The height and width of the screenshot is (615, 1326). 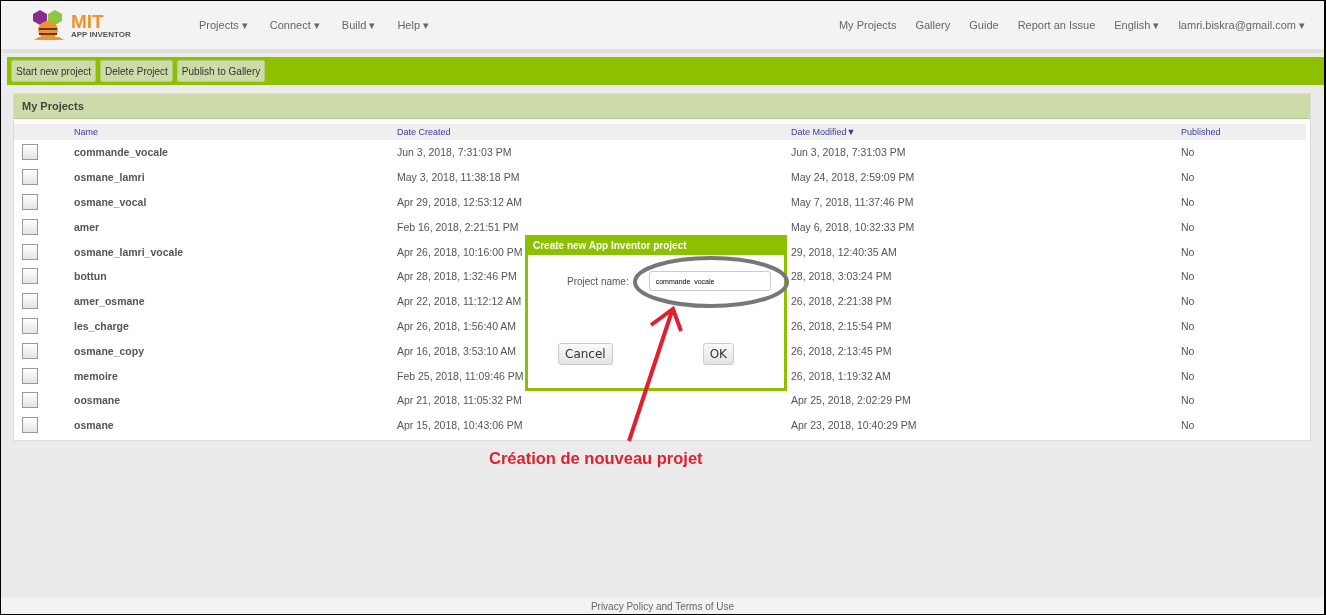 What do you see at coordinates (1056, 25) in the screenshot?
I see `nav-link: Report an Issue` at bounding box center [1056, 25].